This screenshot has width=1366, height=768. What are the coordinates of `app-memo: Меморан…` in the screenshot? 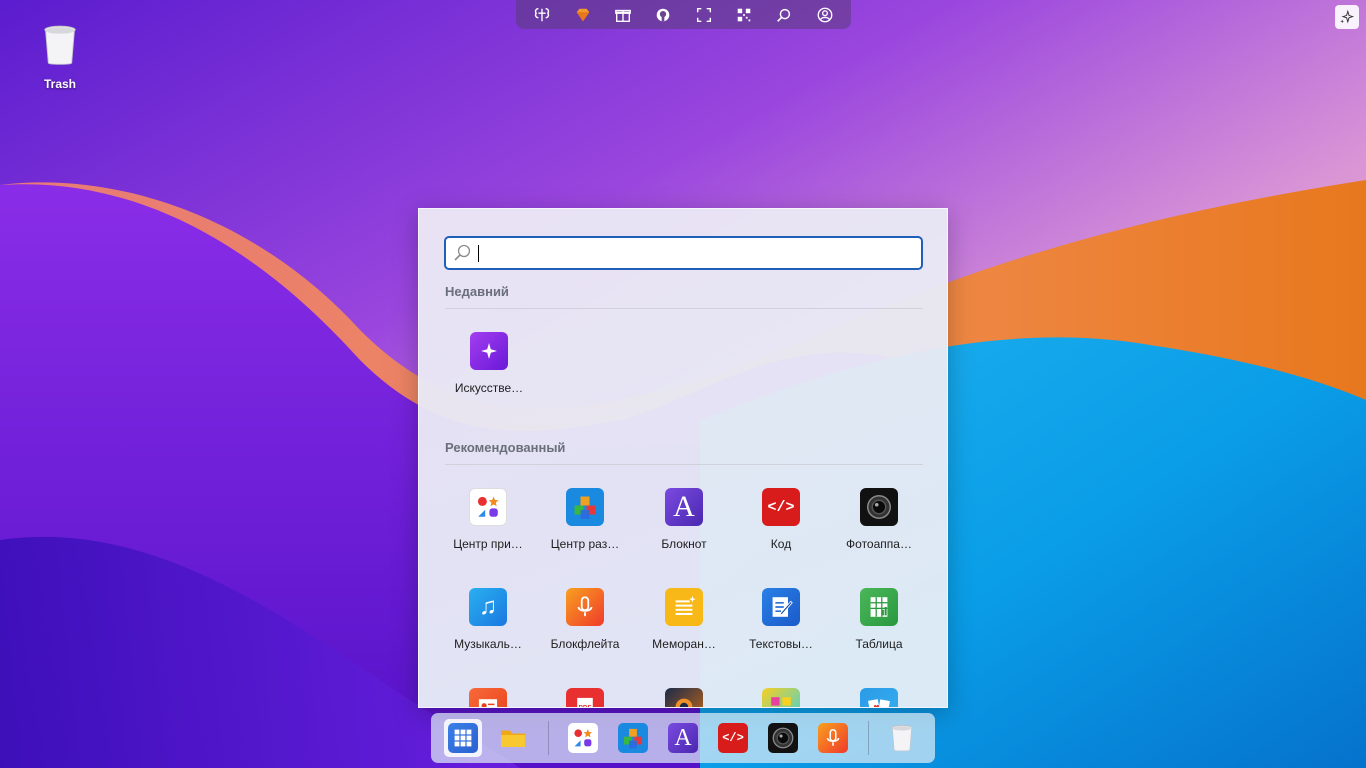 It's located at (684, 619).